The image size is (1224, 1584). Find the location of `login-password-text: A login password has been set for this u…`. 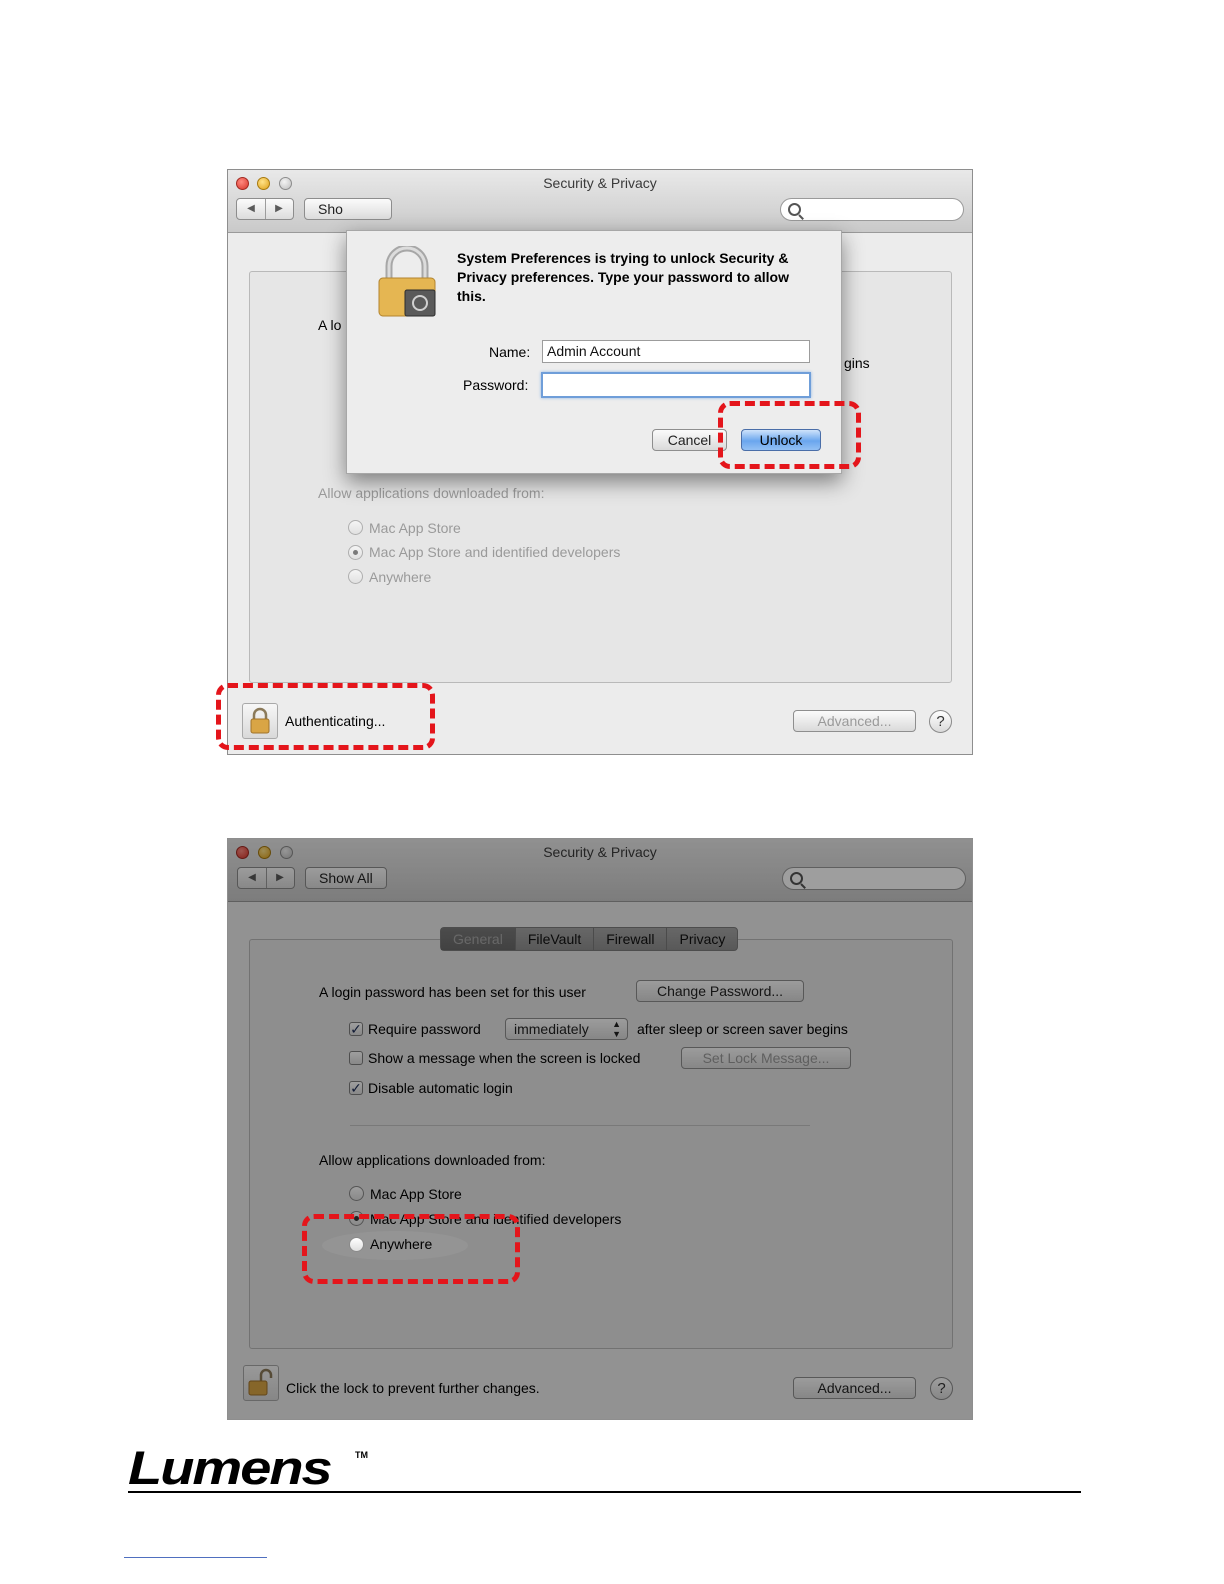

login-password-text: A login password has been set for this u… is located at coordinates (452, 992).